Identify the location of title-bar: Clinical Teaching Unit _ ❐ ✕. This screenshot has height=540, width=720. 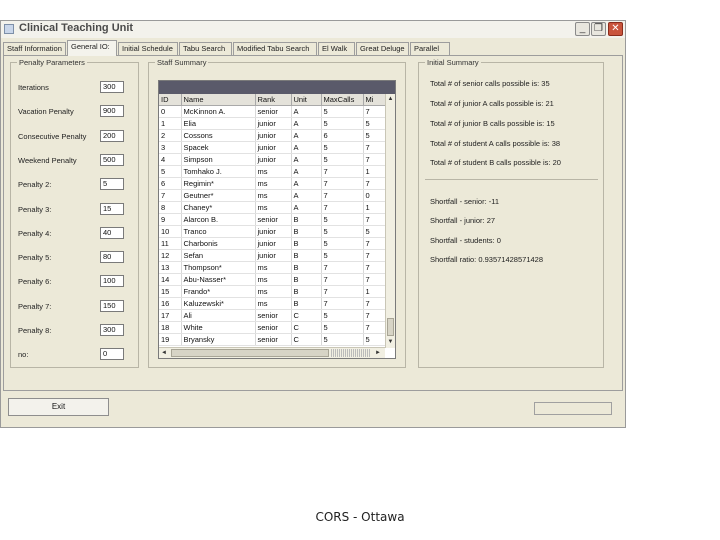
(313, 29).